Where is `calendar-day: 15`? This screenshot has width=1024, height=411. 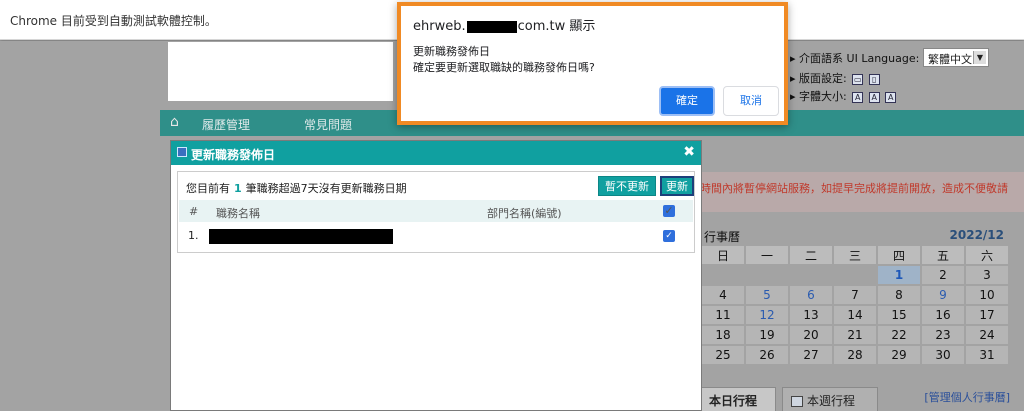 calendar-day: 15 is located at coordinates (899, 315).